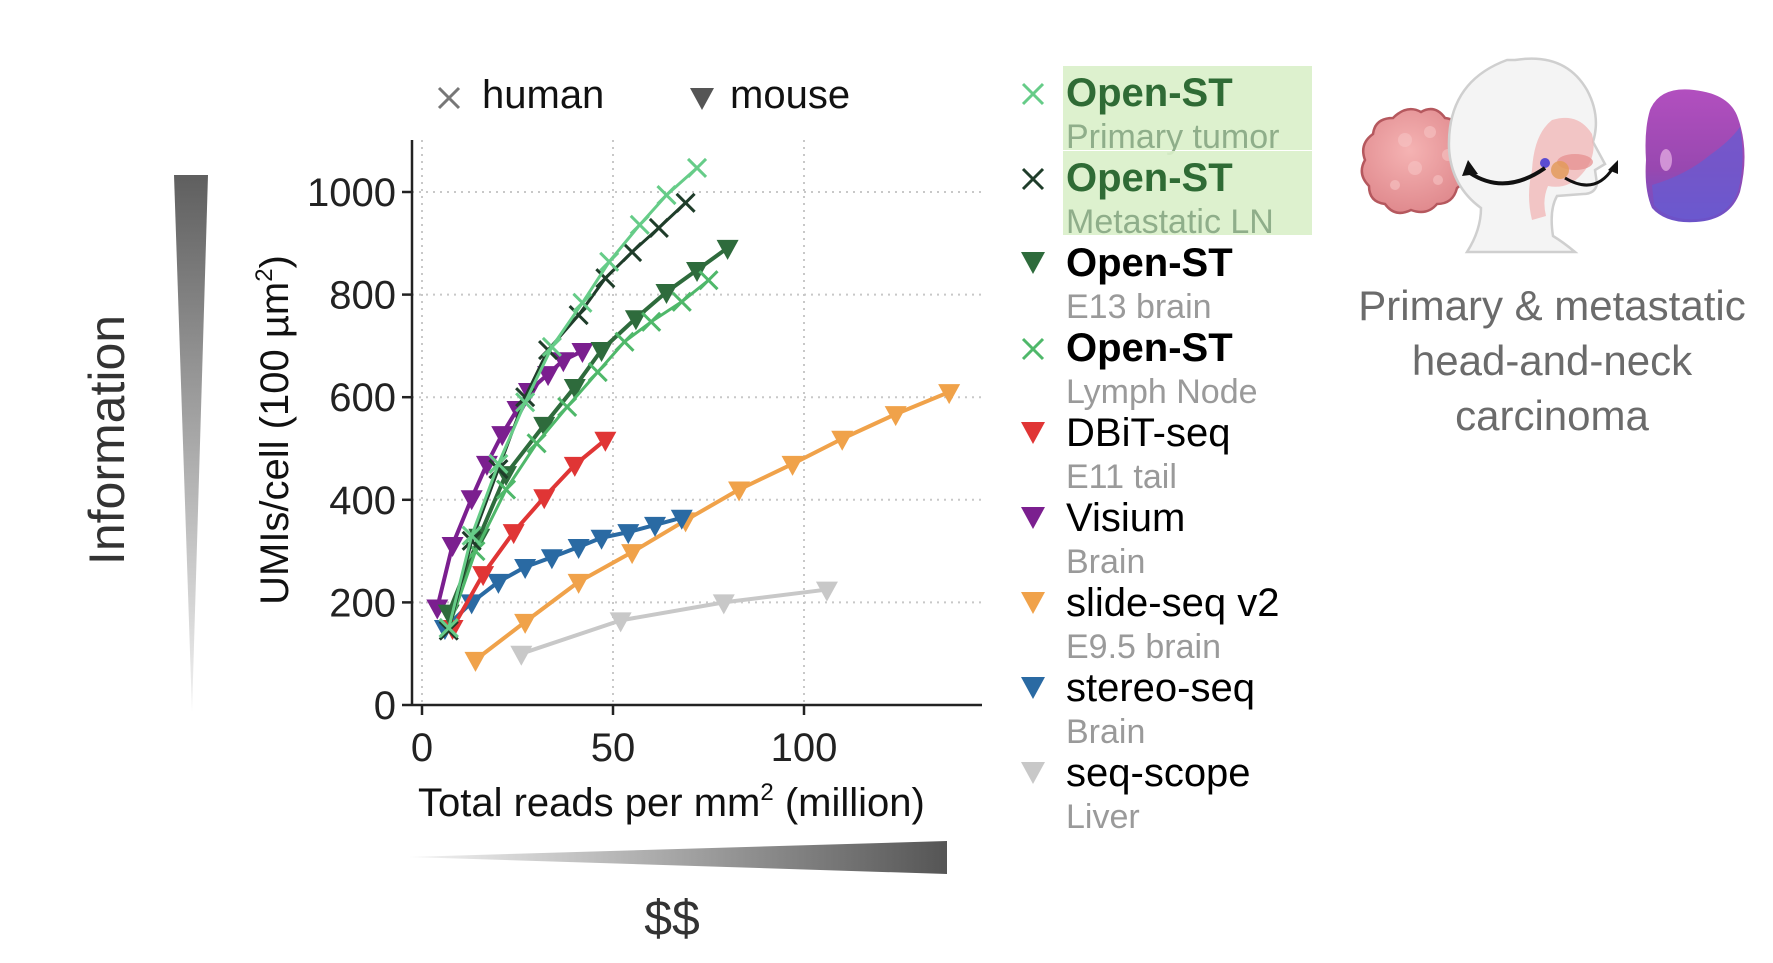  What do you see at coordinates (385, 706) in the screenshot?
I see `y-tick-label: 0` at bounding box center [385, 706].